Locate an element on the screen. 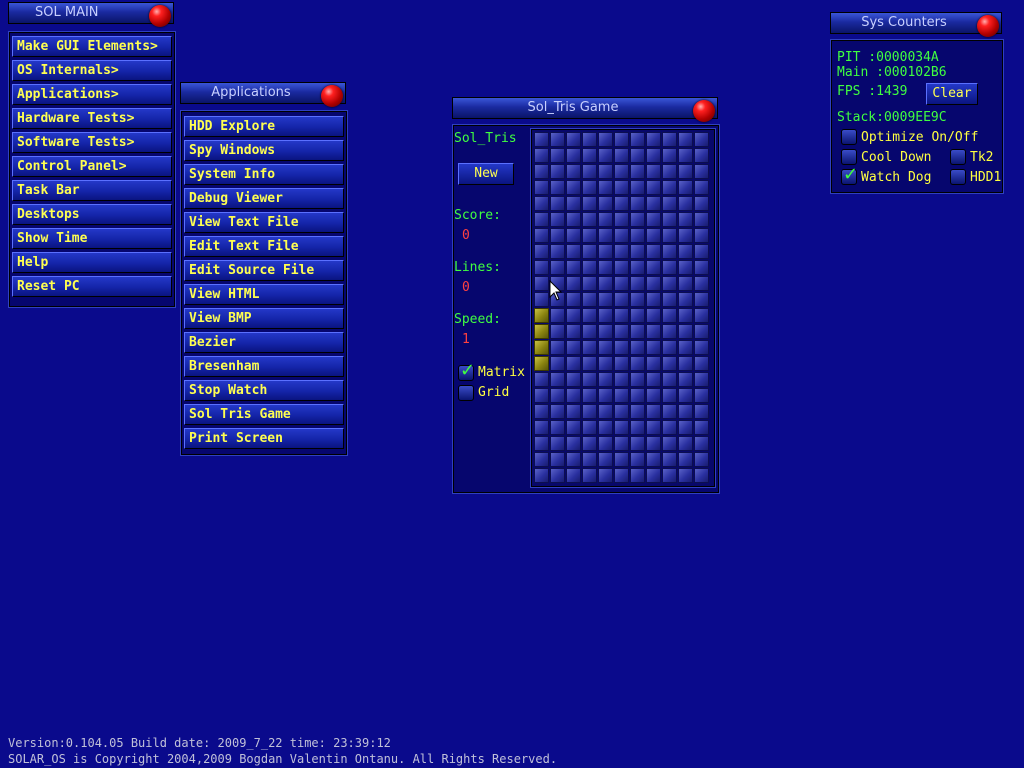 This screenshot has width=1024, height=768. cool-down-checkbox is located at coordinates (849, 157).